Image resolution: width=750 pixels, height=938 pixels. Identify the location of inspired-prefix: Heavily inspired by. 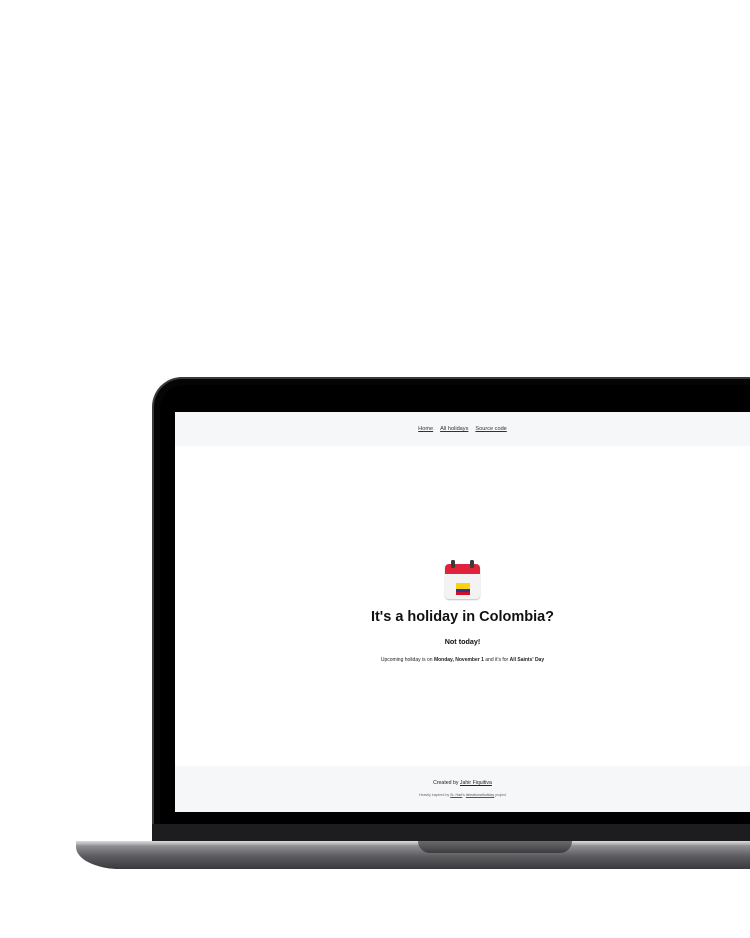
(434, 795).